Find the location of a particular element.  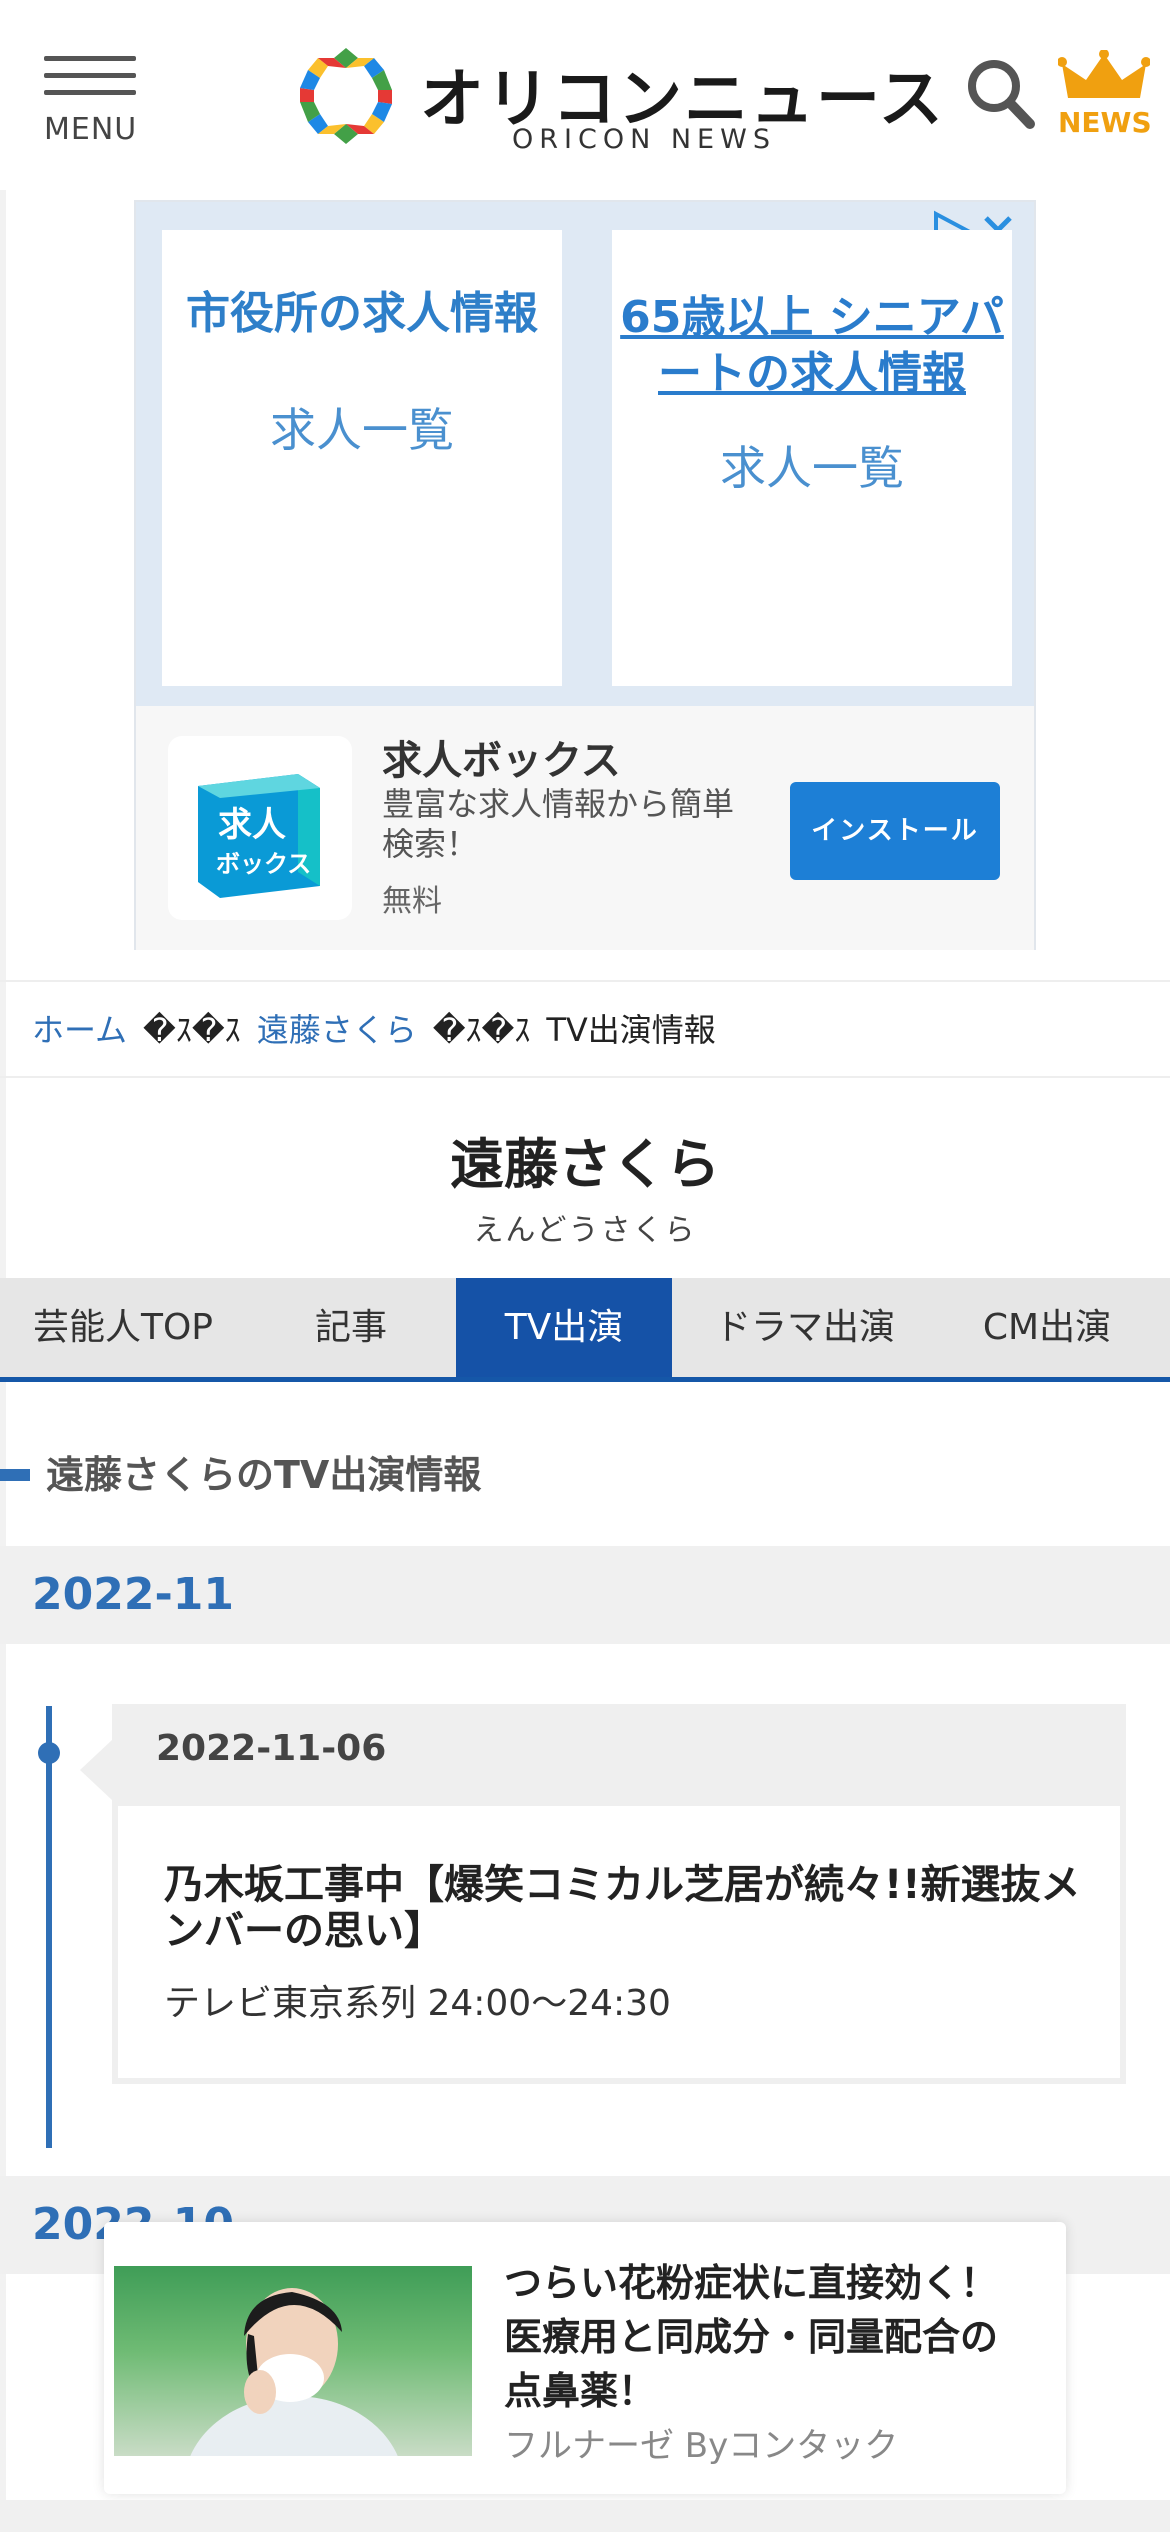

person-name: 遠藤さくら is located at coordinates (585, 1164).